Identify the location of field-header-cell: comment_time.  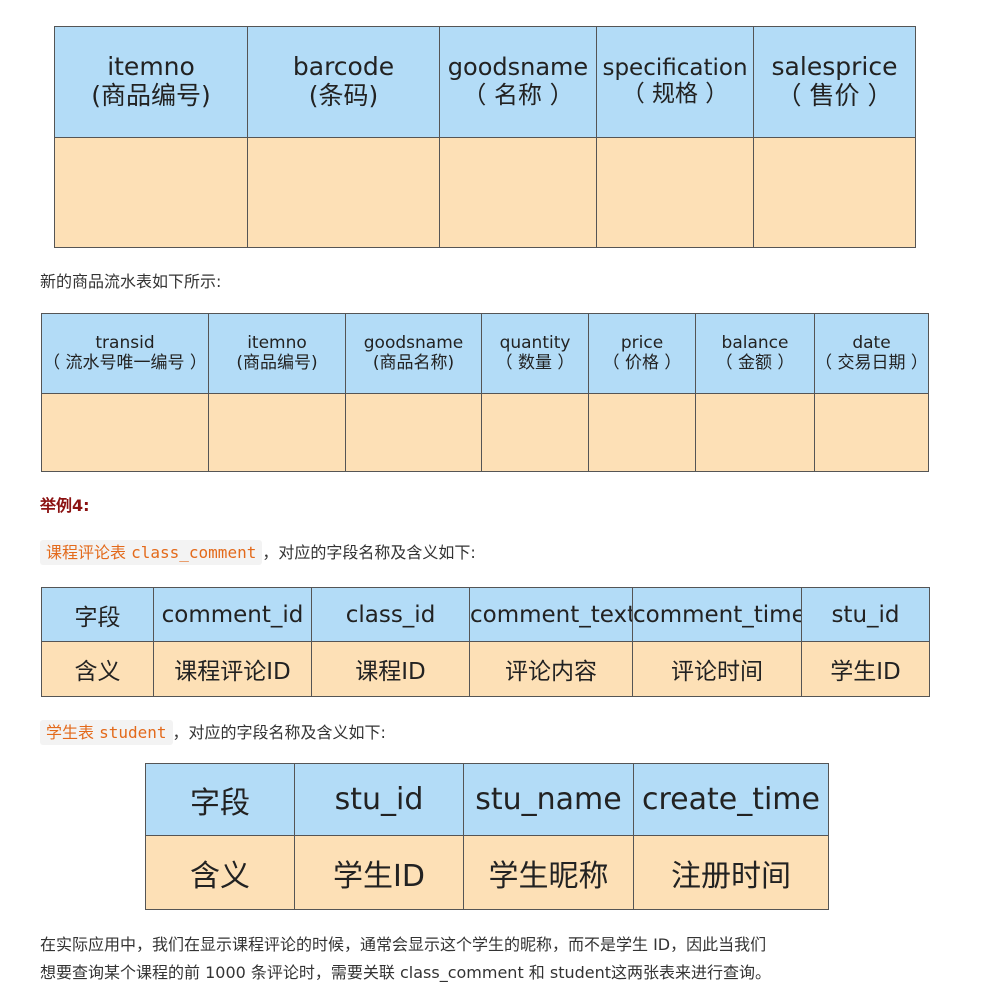
(717, 614).